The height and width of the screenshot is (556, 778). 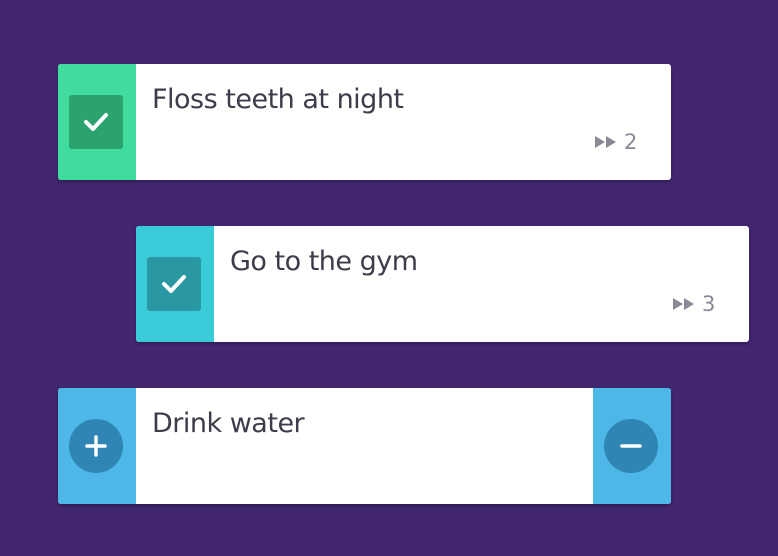 I want to click on counter-card-right-side, so click(x=632, y=446).